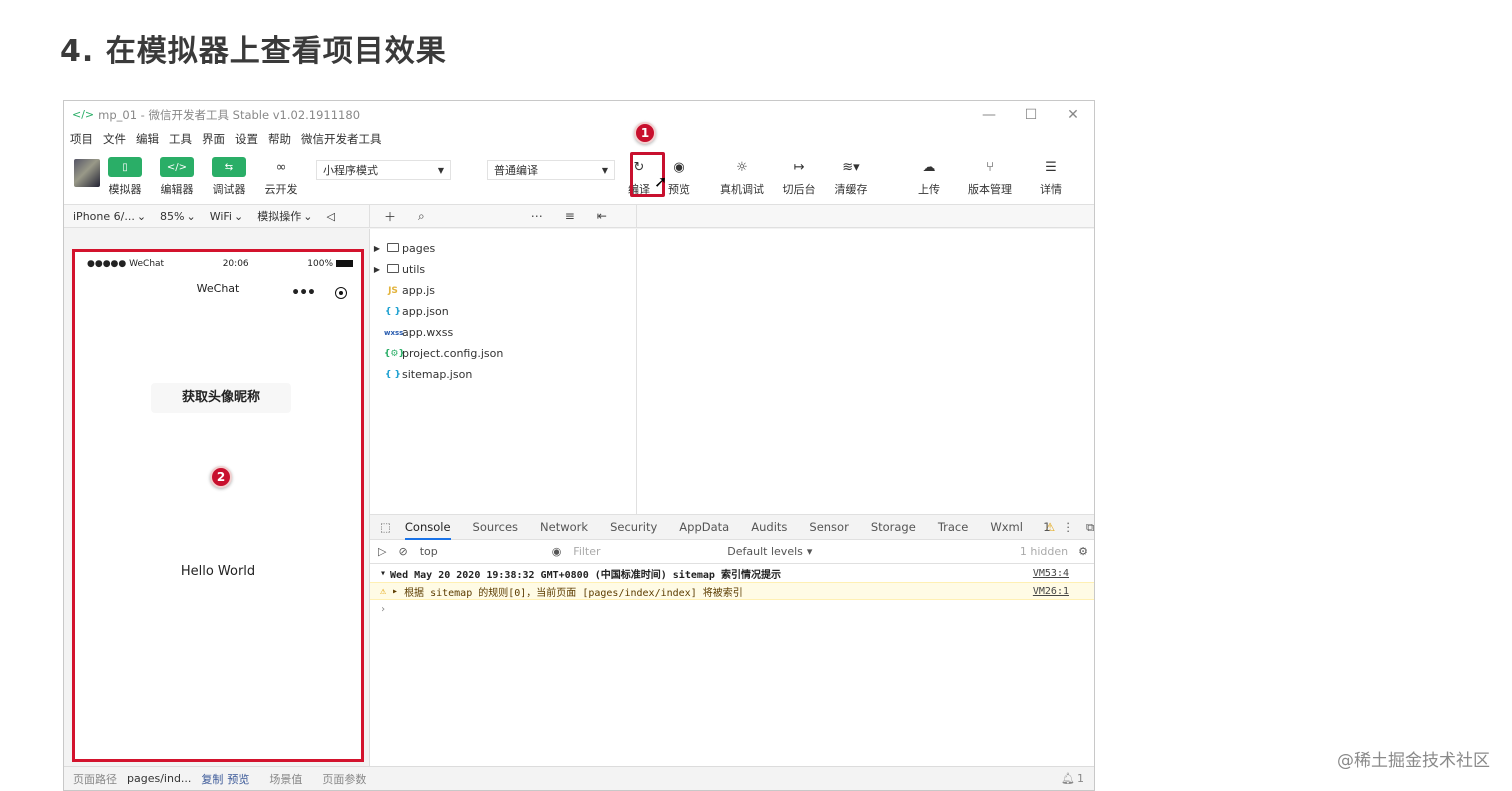 This screenshot has height=791, width=1512. What do you see at coordinates (341, 139) in the screenshot?
I see `menu-wechat-devtools: 微信开发者工具` at bounding box center [341, 139].